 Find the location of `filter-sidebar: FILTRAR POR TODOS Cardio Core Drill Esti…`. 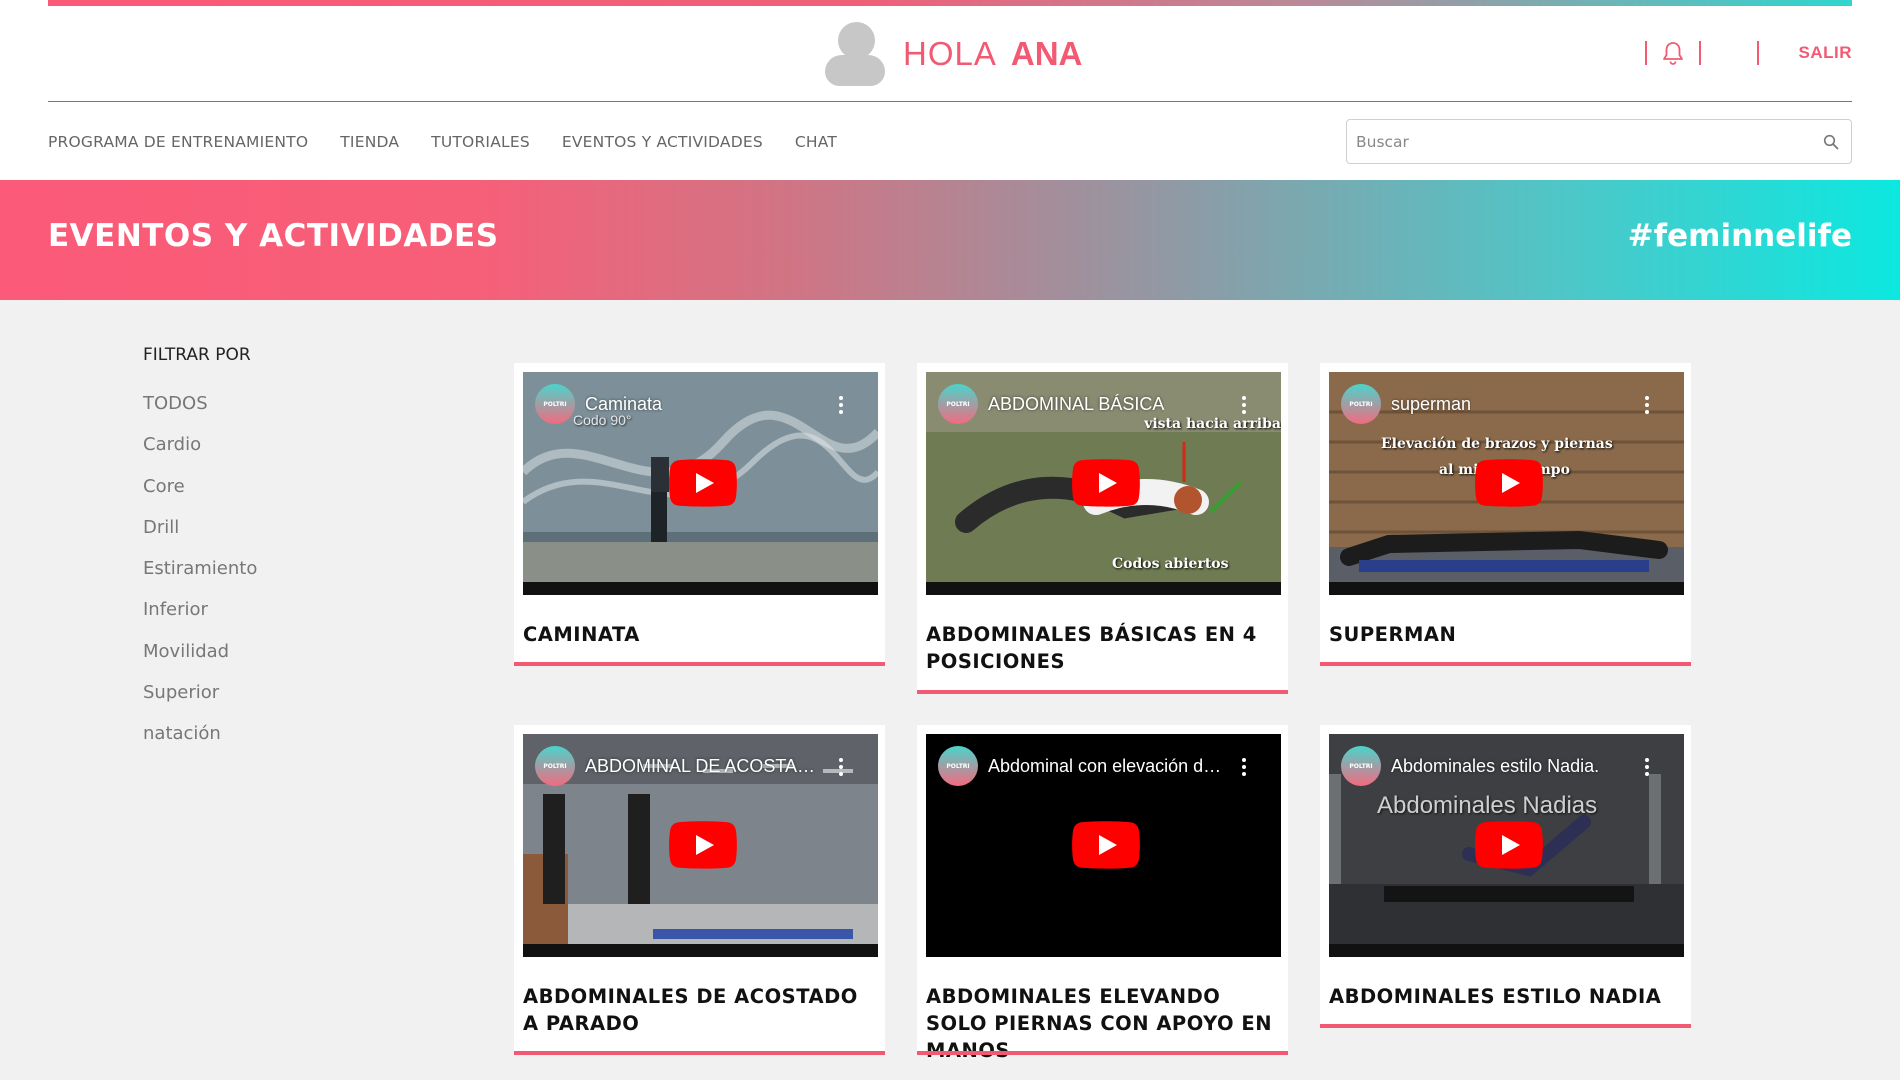

filter-sidebar: FILTRAR POR TODOS Cardio Core Drill Esti… is located at coordinates (200, 554).